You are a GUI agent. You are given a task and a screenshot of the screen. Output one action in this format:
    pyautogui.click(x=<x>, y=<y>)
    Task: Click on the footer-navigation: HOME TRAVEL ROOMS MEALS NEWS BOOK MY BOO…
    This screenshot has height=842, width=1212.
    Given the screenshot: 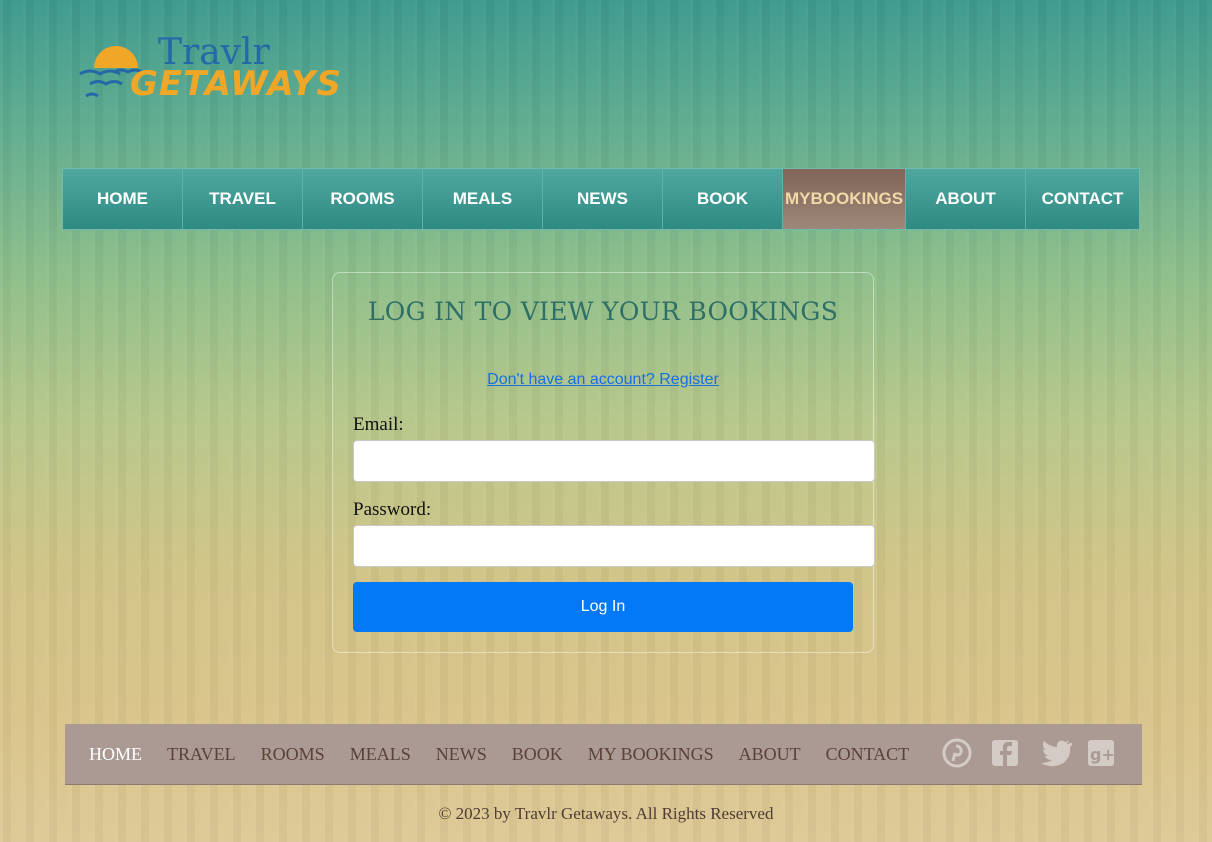 What is the action you would take?
    pyautogui.click(x=603, y=754)
    